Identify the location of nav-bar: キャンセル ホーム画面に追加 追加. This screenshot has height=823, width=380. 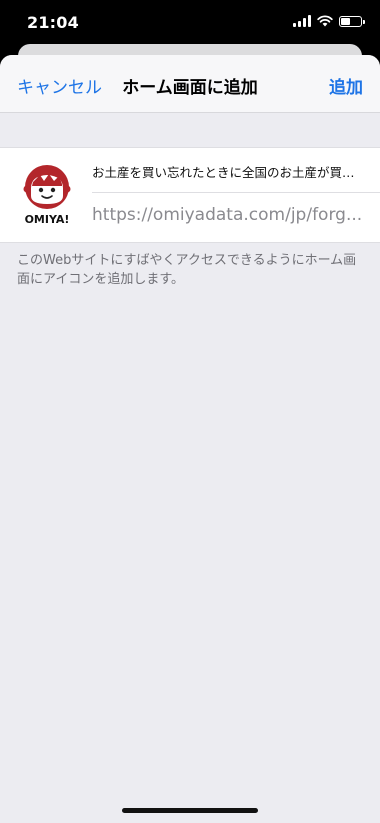
(190, 84).